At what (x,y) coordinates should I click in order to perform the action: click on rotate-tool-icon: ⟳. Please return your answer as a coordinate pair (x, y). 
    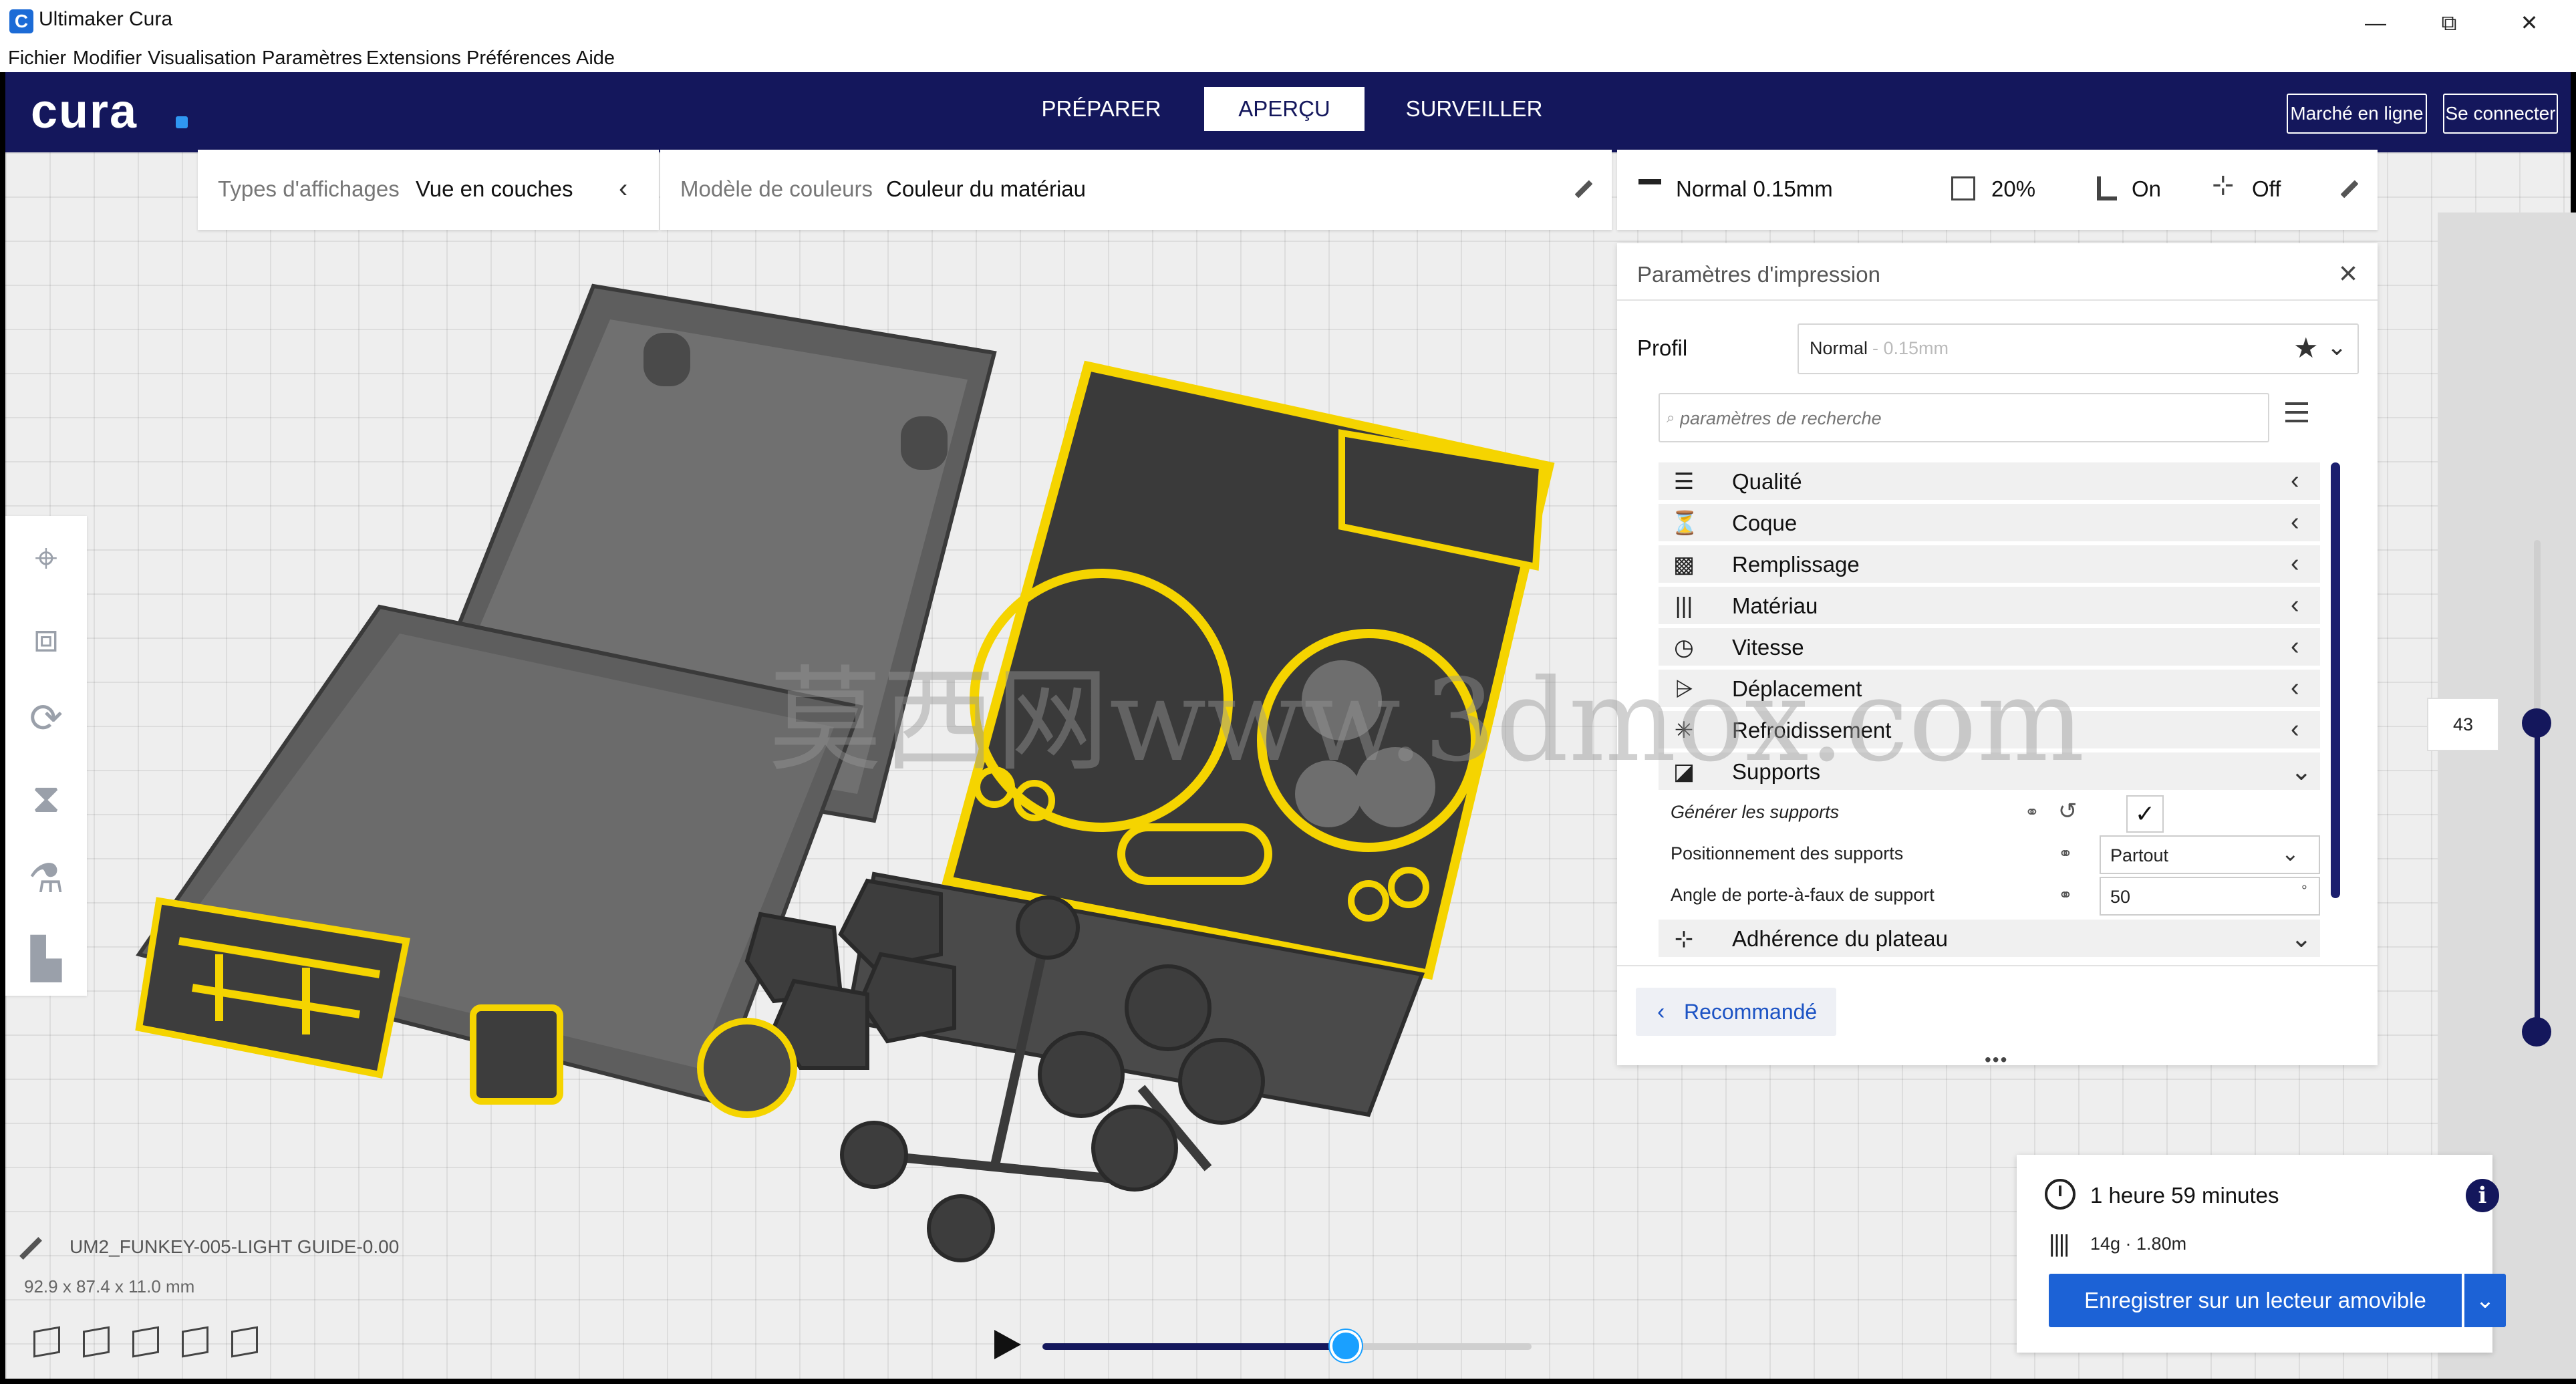
    Looking at the image, I should click on (46, 718).